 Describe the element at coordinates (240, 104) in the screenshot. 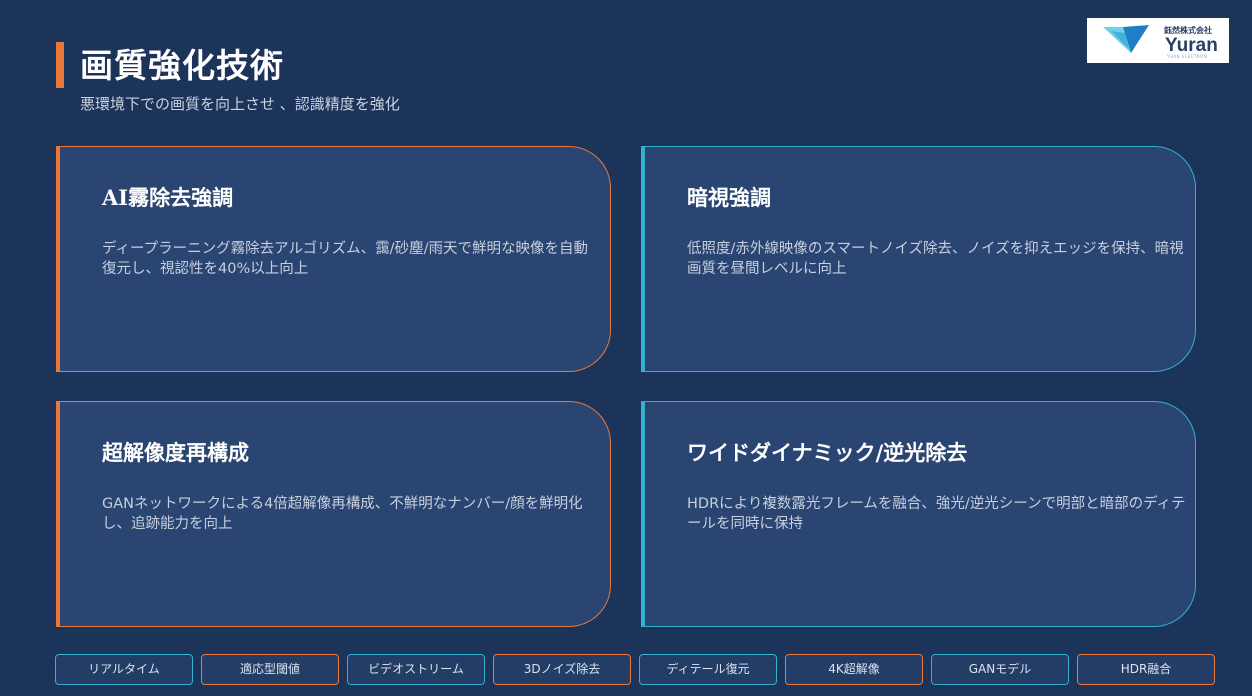

I see `page-subtitle: 悪環境下での画質を向上させ 、認識精度を強化` at that location.